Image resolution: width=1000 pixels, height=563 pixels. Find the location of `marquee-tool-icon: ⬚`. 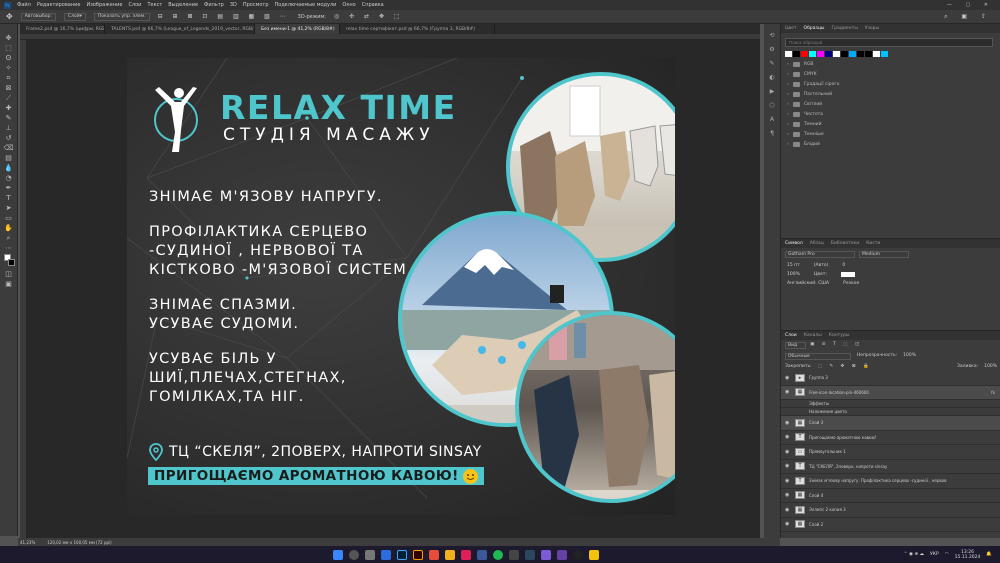

marquee-tool-icon: ⬚ is located at coordinates (9, 48).